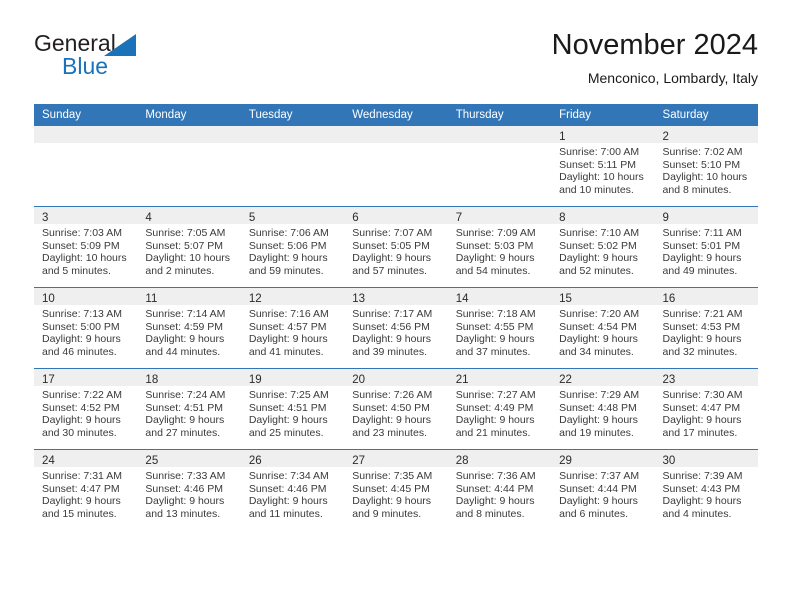 The height and width of the screenshot is (612, 792). Describe the element at coordinates (700, 270) in the screenshot. I see `daylight-duration-line2: and 49 minutes.` at that location.